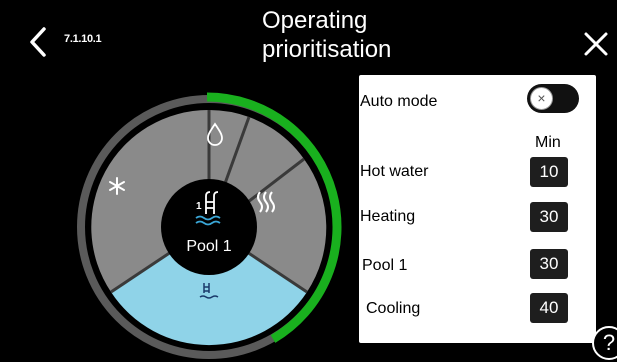 Image resolution: width=617 pixels, height=362 pixels. Describe the element at coordinates (604, 343) in the screenshot. I see `help-icon: ?` at that location.